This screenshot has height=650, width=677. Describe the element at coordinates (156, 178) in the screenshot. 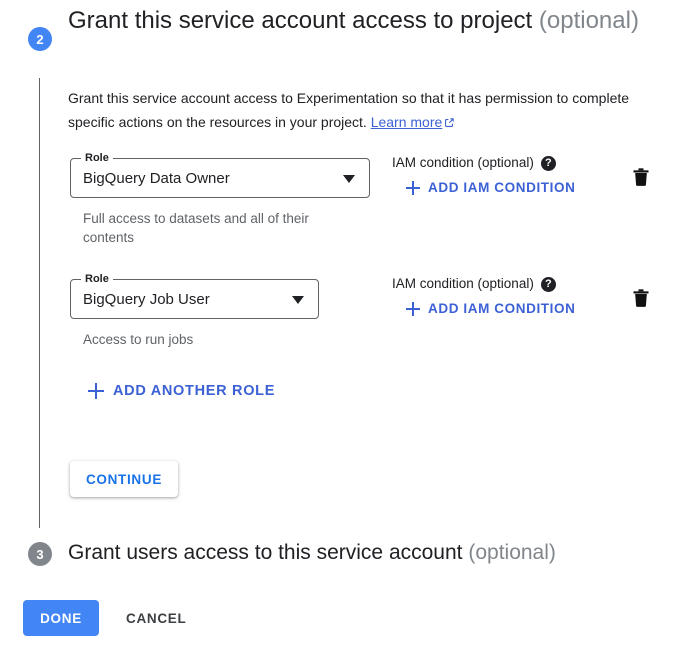

I see `role-select-1-value: BigQuery Data Owner` at that location.